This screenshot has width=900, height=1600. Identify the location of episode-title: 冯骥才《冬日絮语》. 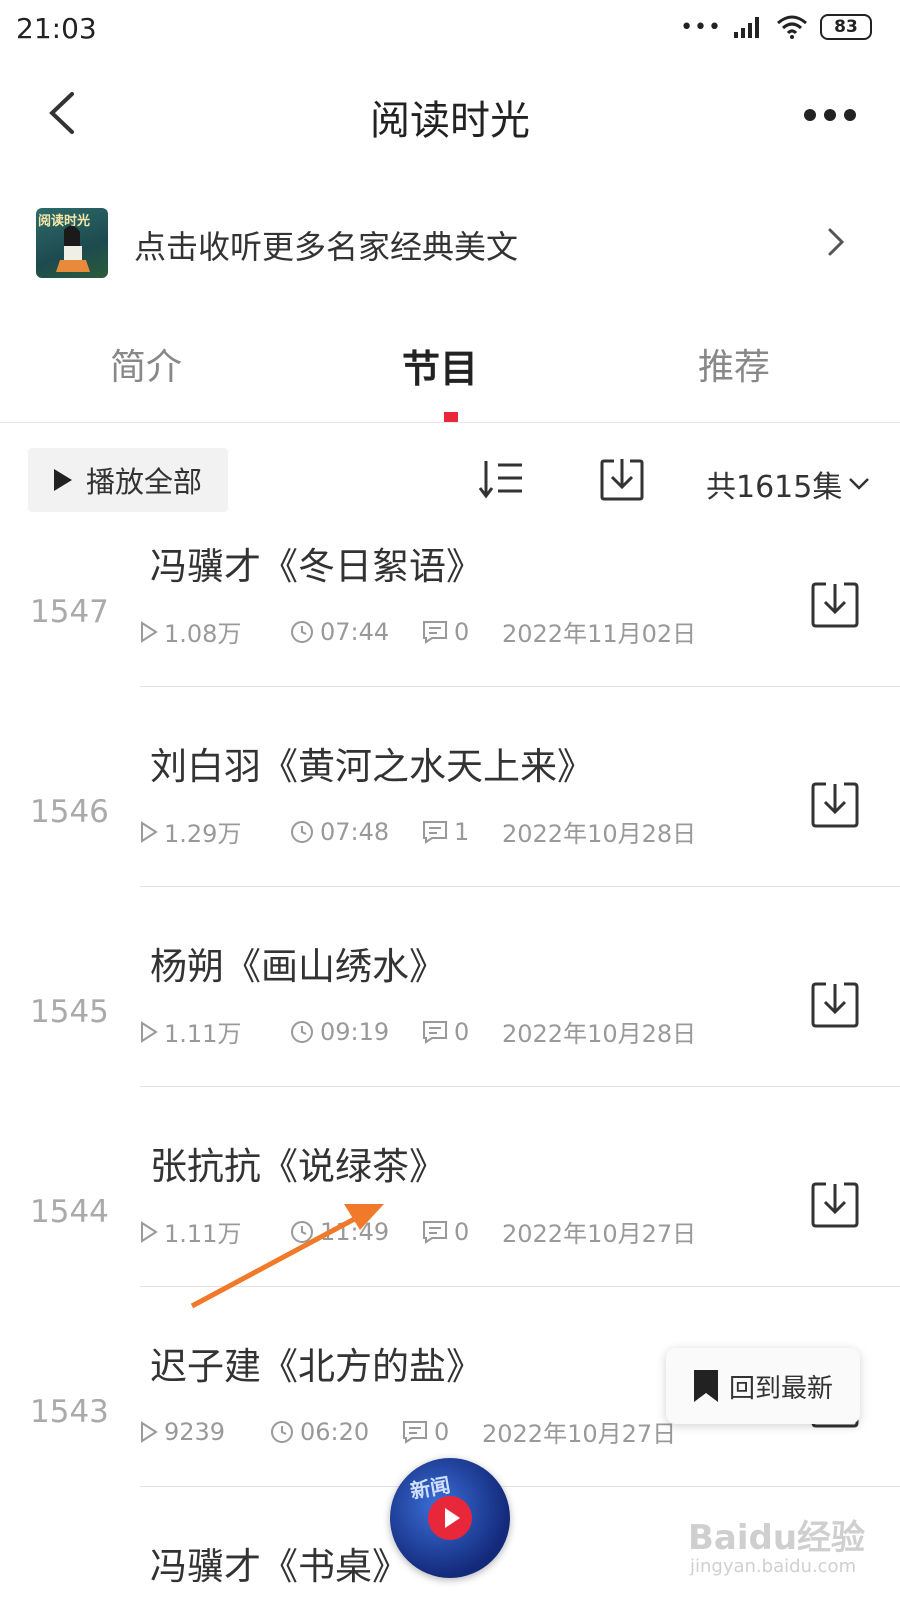
(316, 563).